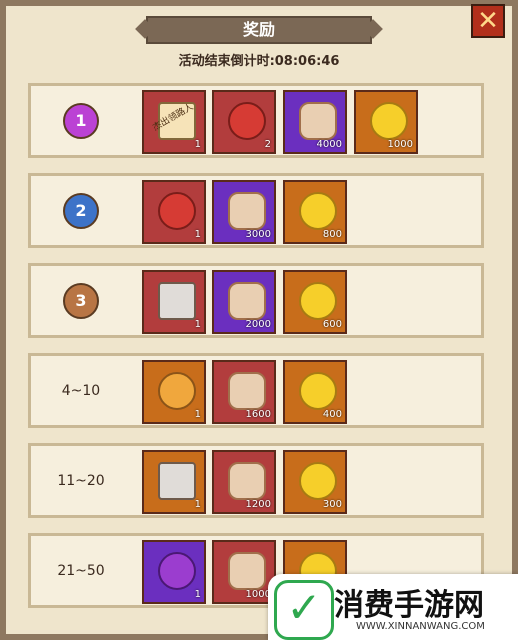  What do you see at coordinates (259, 30) in the screenshot?
I see `panel-title: 奖励` at bounding box center [259, 30].